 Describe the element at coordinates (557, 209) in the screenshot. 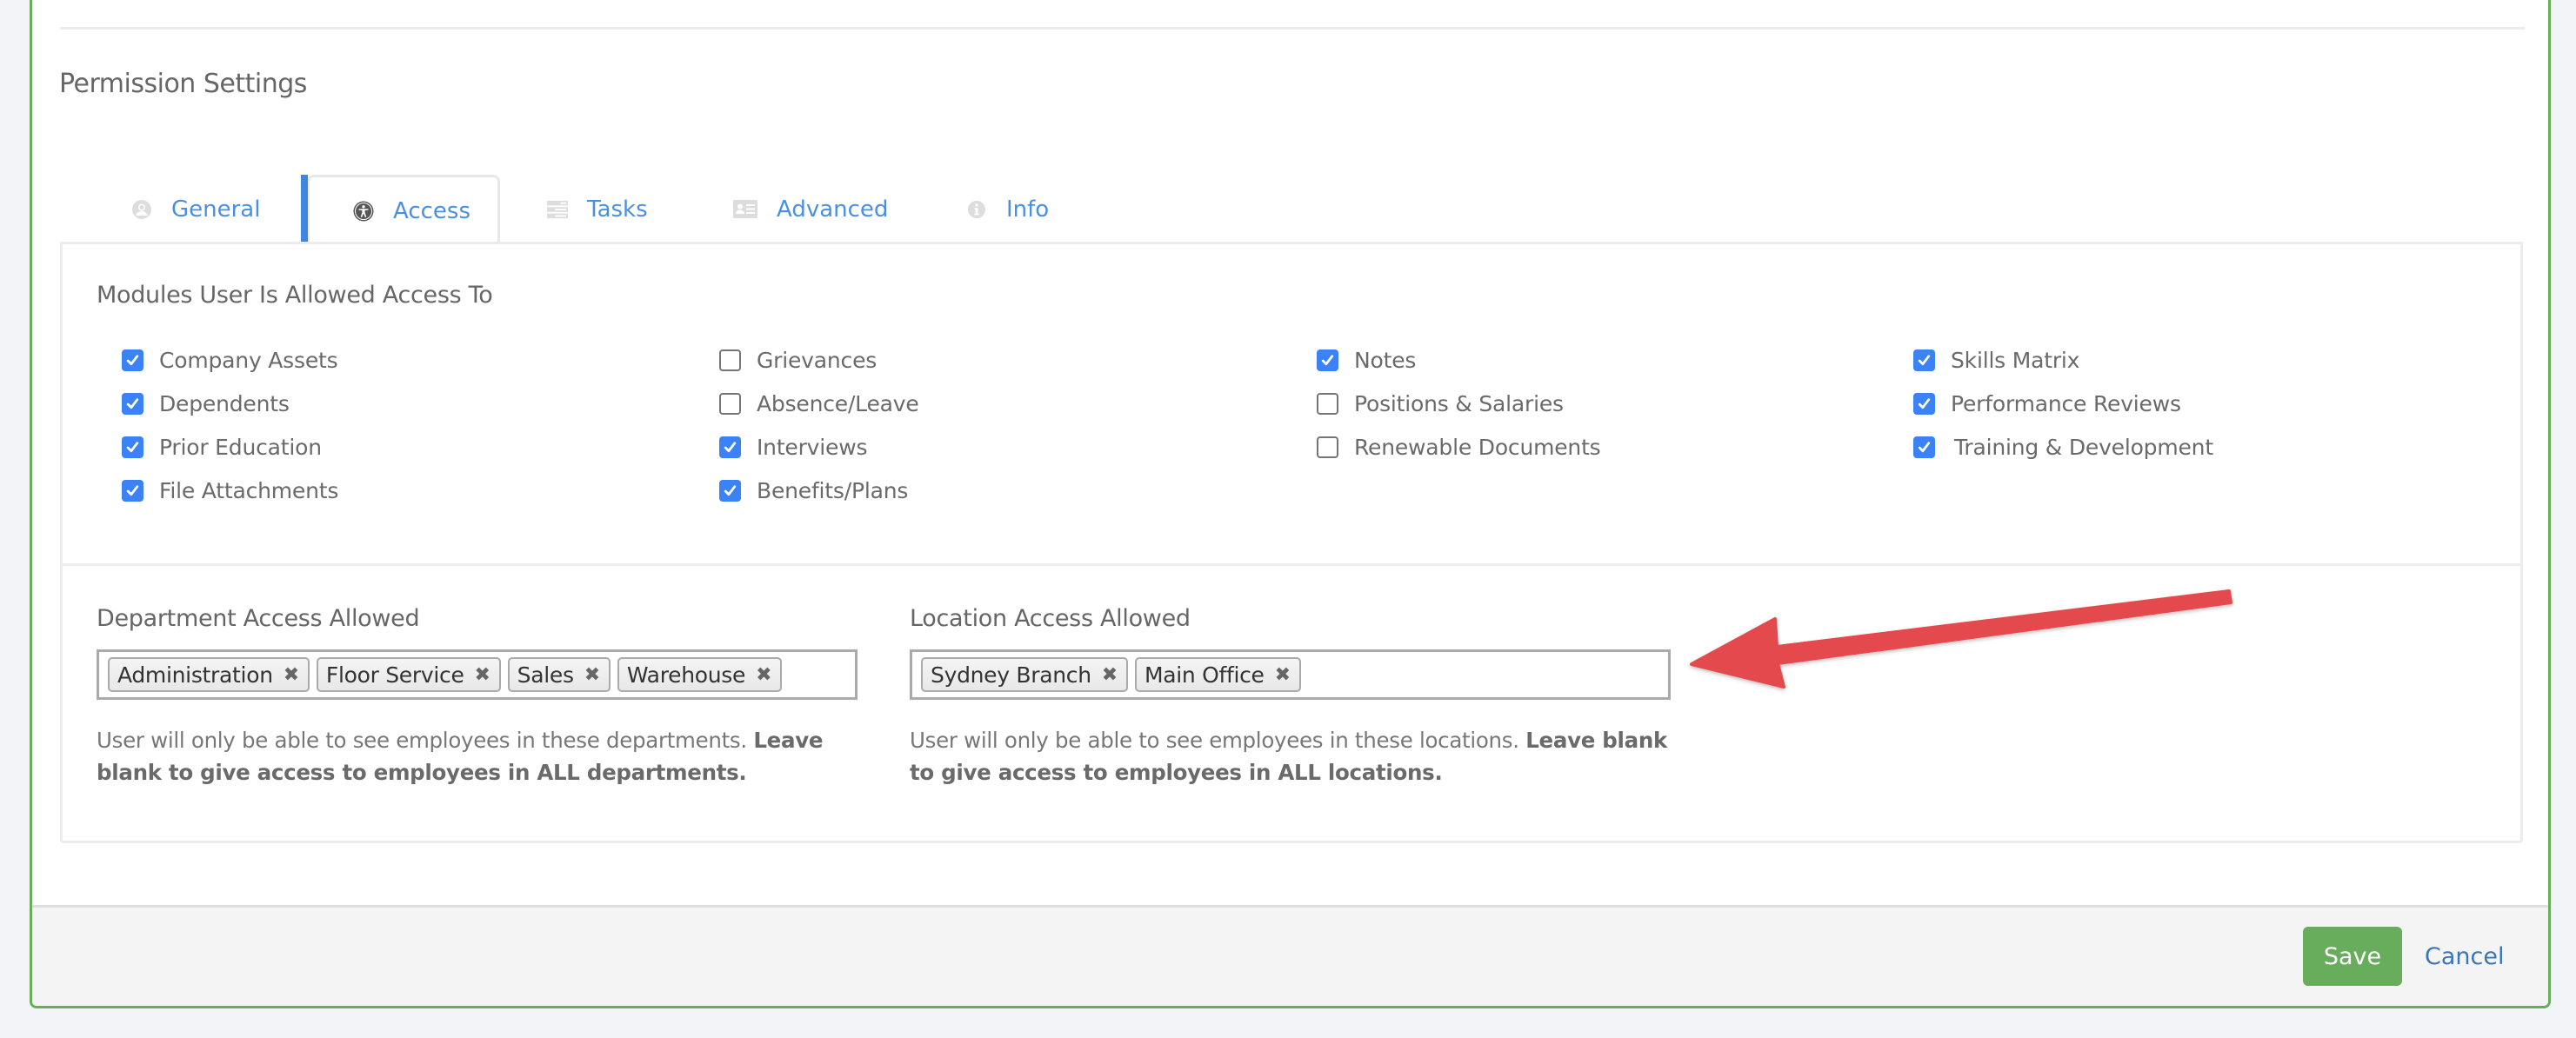

I see `tasks-list-icon` at that location.